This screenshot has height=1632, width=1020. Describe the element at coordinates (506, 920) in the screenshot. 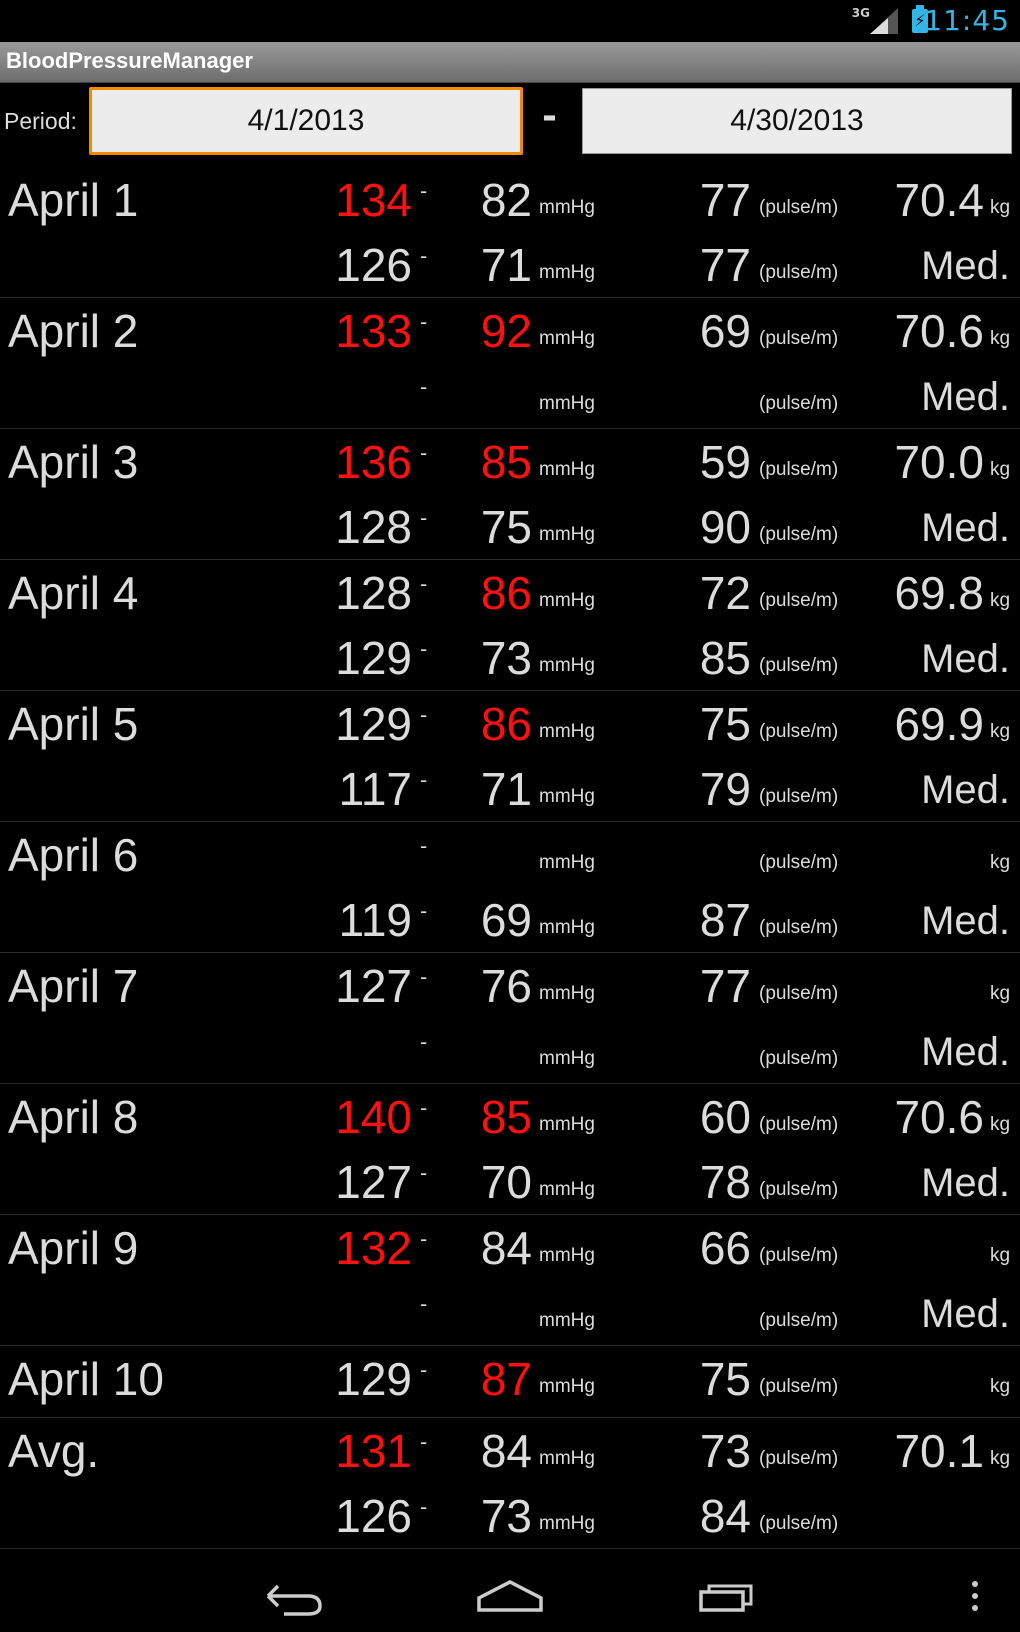

I see `diastolic-value: 69` at that location.